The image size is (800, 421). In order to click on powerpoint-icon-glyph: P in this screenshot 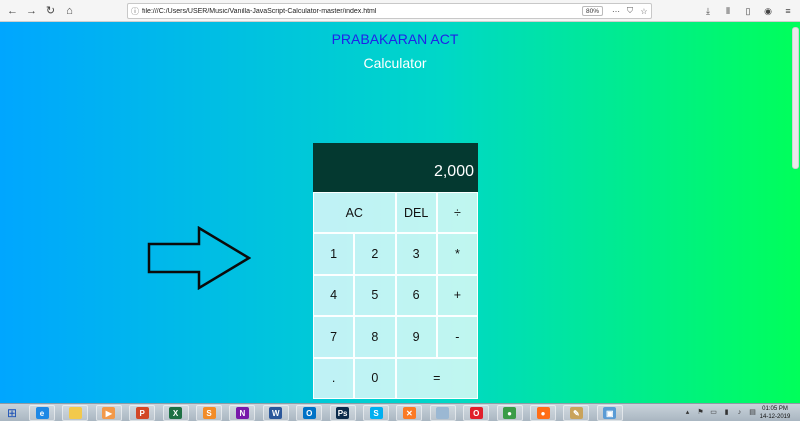, I will do `click(142, 413)`.